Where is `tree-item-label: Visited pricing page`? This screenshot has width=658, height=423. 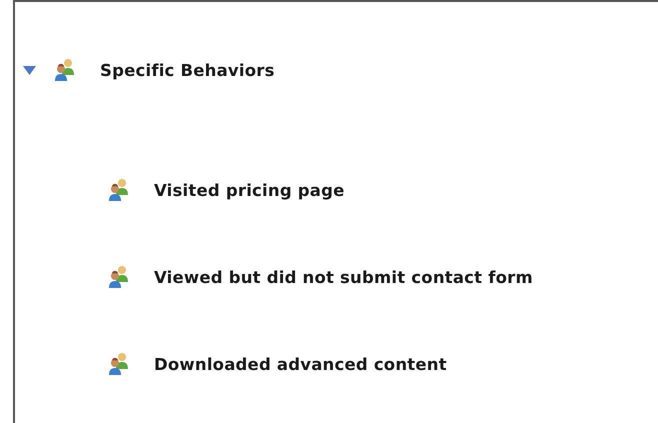 tree-item-label: Visited pricing page is located at coordinates (249, 190).